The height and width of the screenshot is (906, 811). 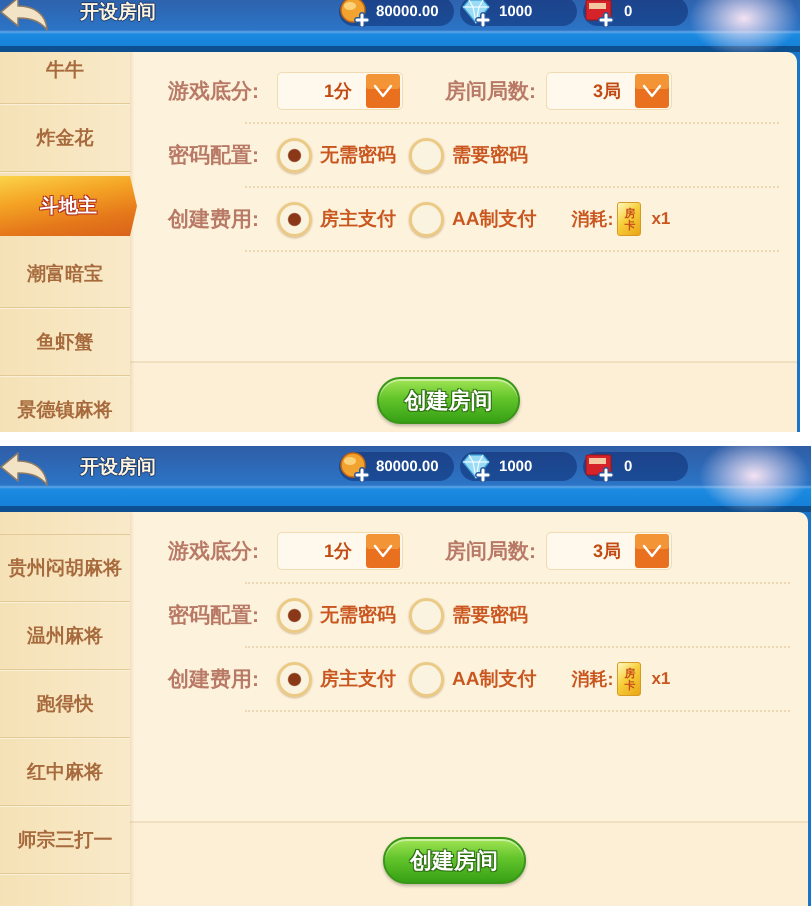 I want to click on game-tab: 潮富暗宝, so click(x=65, y=274).